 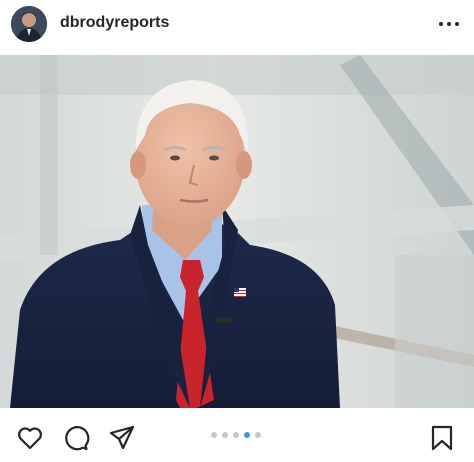 I want to click on bookmark-icon, so click(x=442, y=438).